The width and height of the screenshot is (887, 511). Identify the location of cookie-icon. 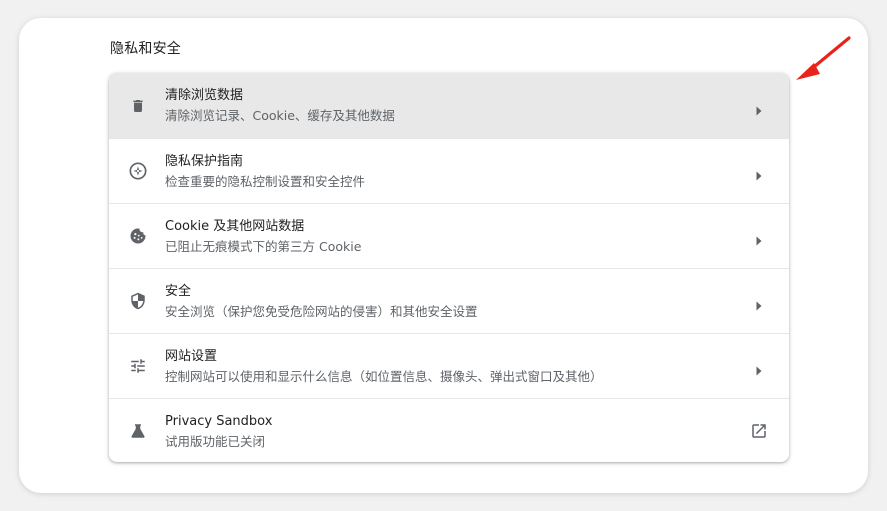
(138, 236).